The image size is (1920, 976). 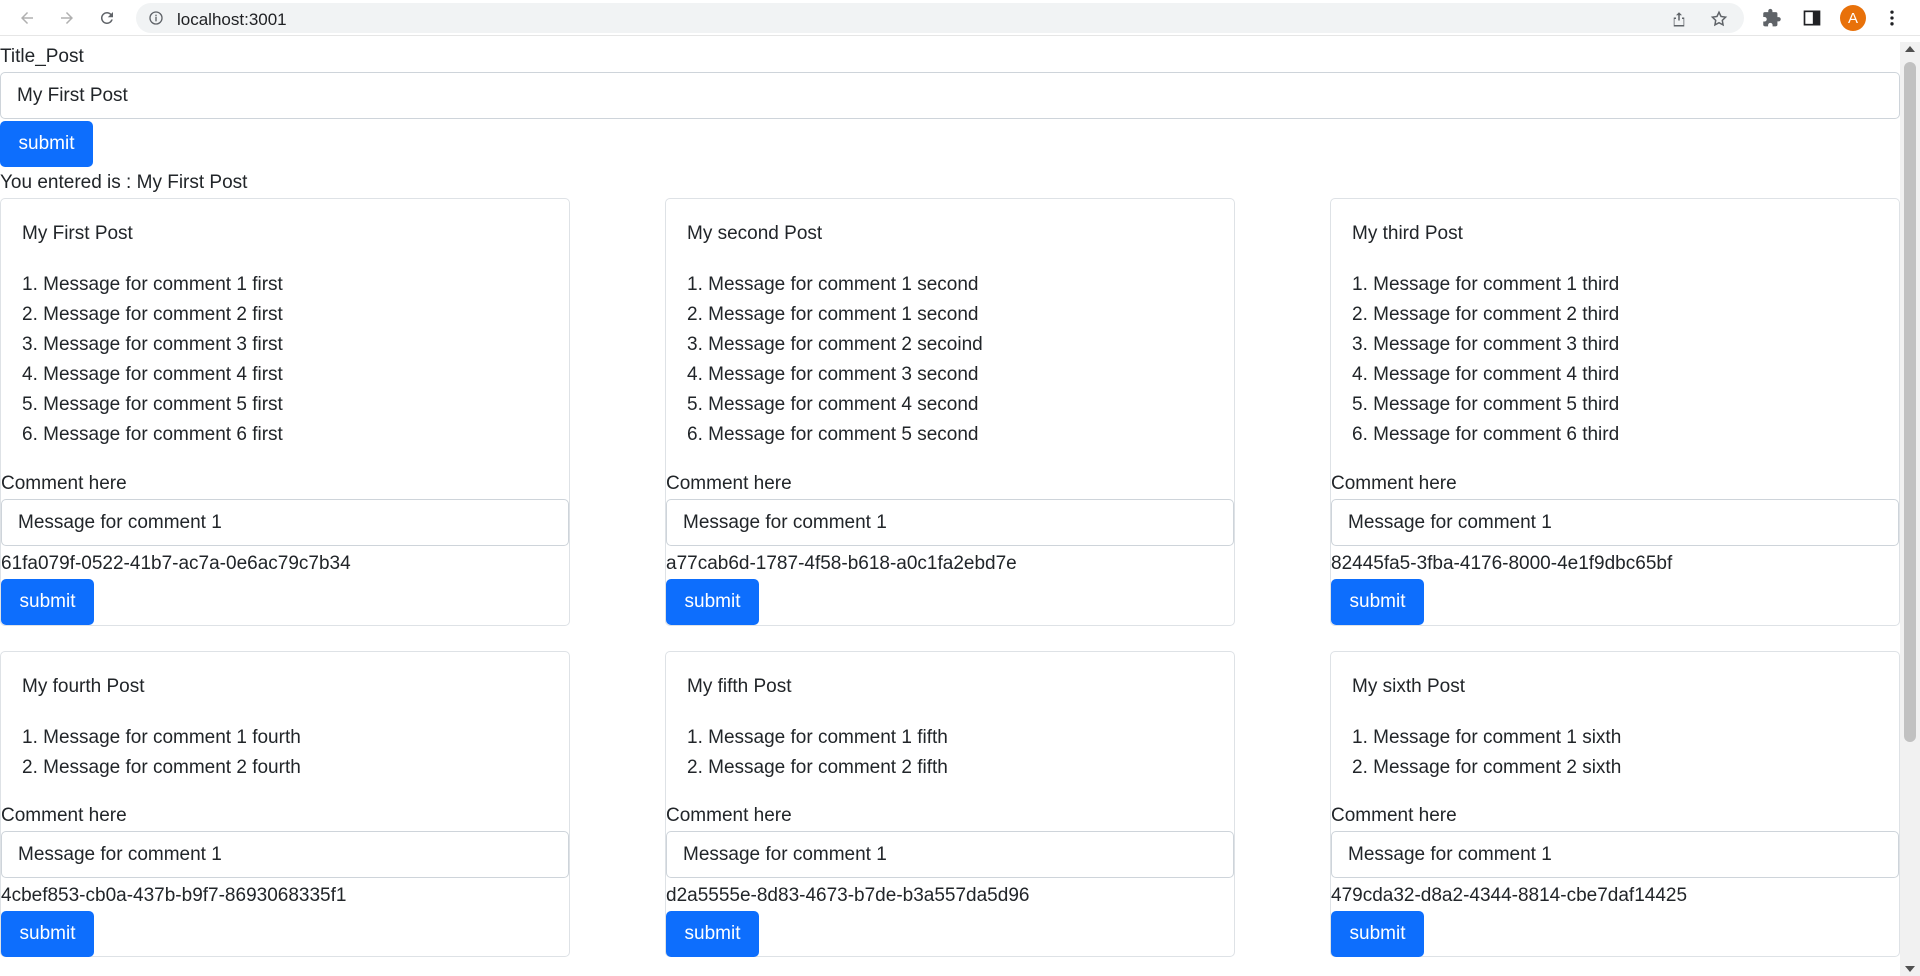 I want to click on side-panel-icon, so click(x=1812, y=18).